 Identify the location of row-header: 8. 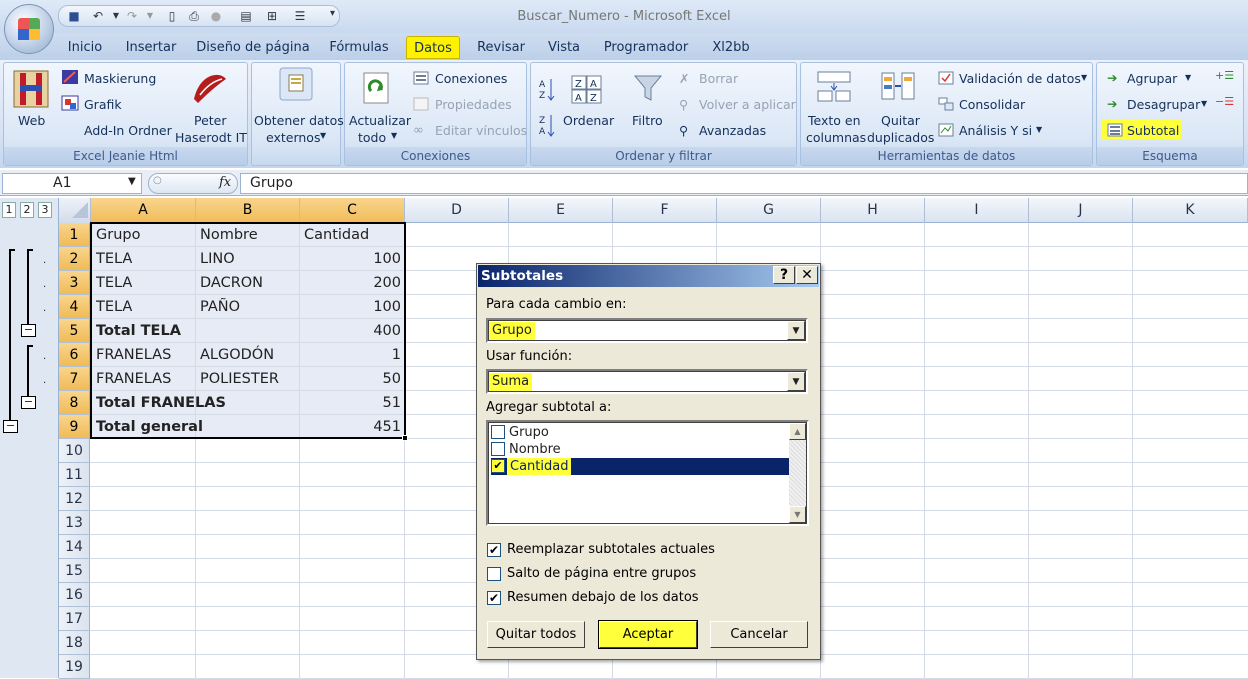
(74, 403).